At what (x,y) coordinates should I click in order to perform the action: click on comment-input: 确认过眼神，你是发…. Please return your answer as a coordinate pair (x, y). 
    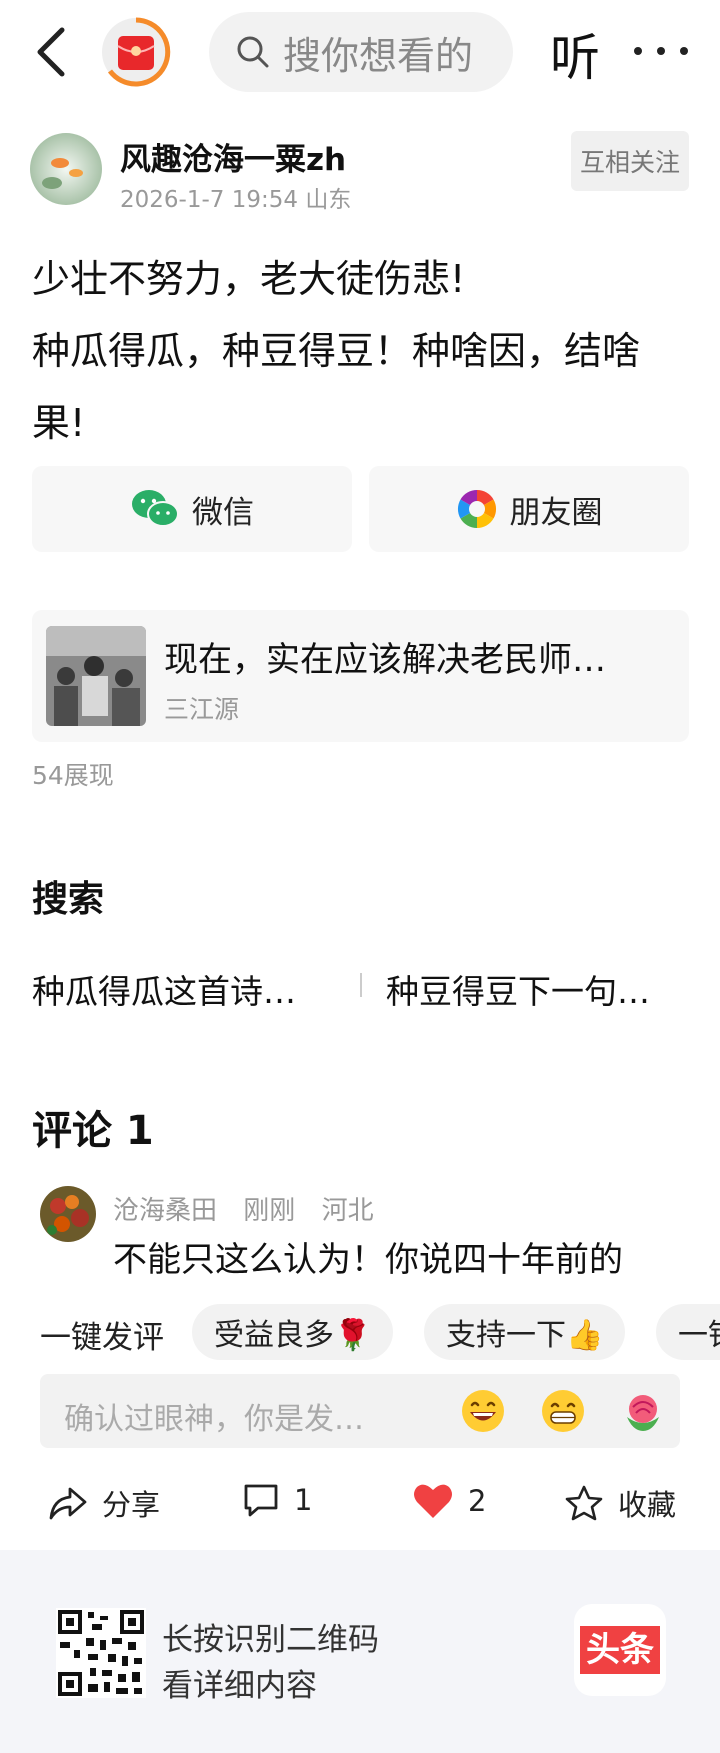
    Looking at the image, I should click on (360, 1411).